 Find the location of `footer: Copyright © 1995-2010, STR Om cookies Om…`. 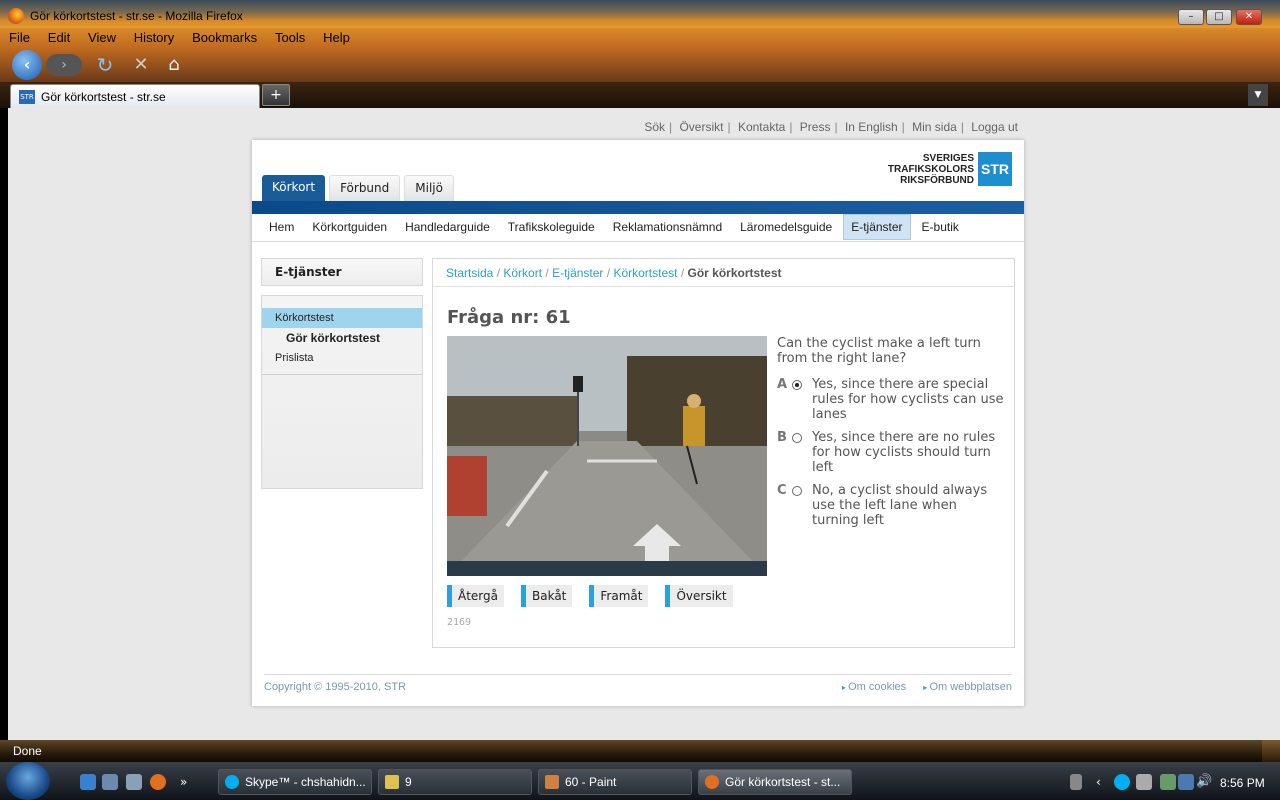

footer: Copyright © 1995-2010, STR Om cookies Om… is located at coordinates (638, 683).